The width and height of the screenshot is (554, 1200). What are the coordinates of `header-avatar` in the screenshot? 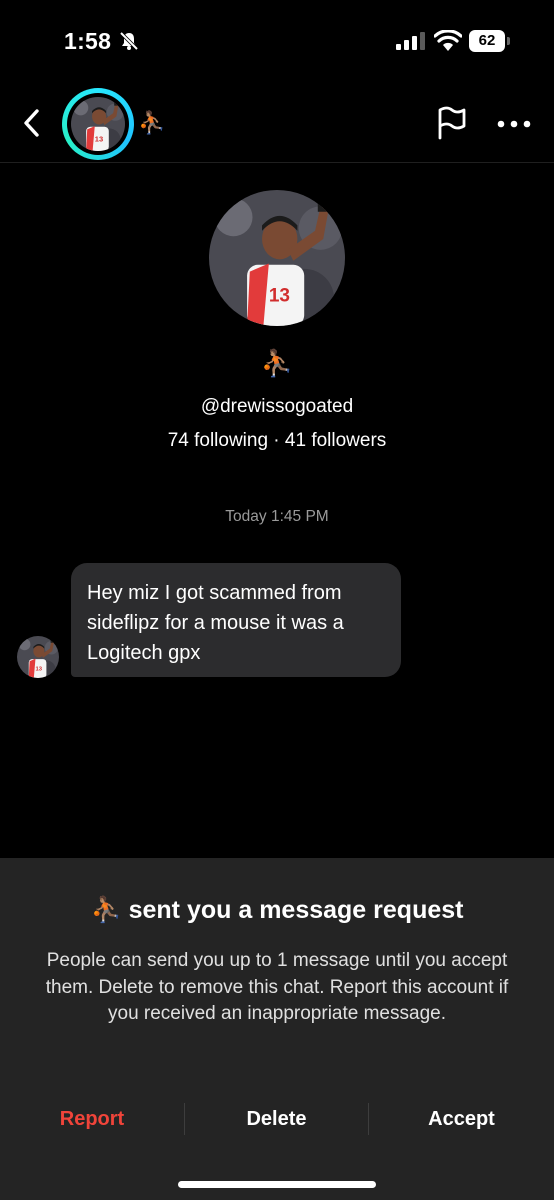 It's located at (98, 124).